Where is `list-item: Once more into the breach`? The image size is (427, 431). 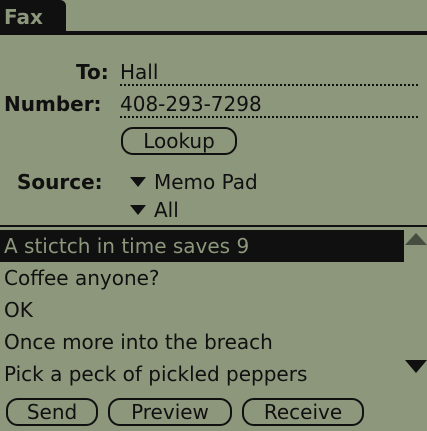
list-item: Once more into the breach is located at coordinates (202, 342).